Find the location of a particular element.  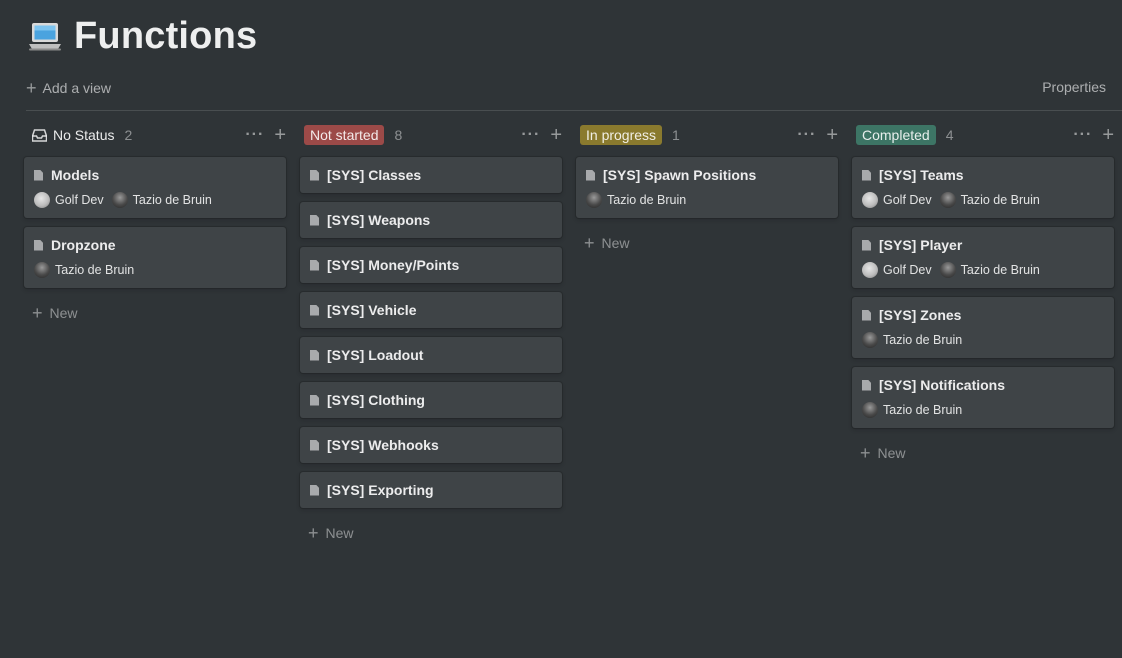

board-card: [SYS] Money/Points is located at coordinates (431, 265).